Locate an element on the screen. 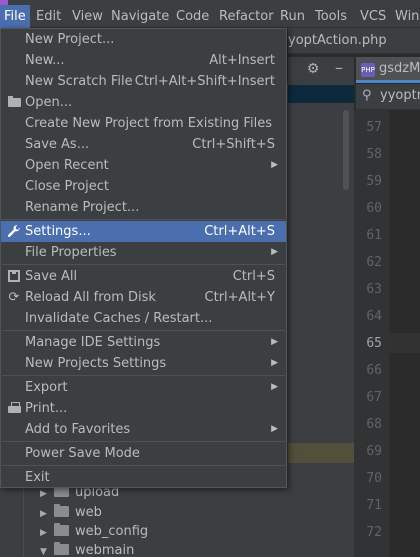 Image resolution: width=420 pixels, height=557 pixels. line-number: 57 is located at coordinates (374, 127).